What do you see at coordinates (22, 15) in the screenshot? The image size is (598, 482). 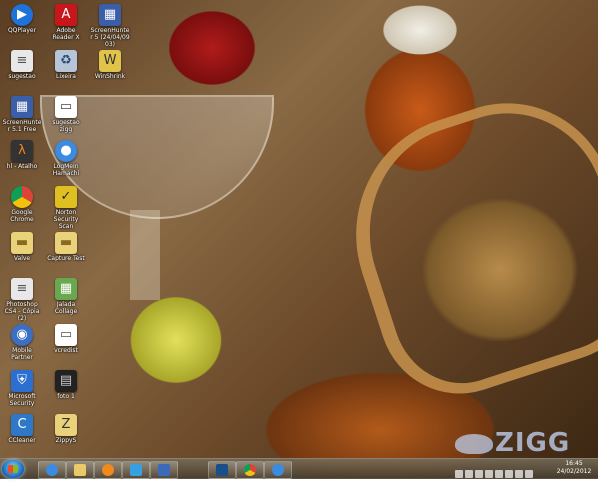 I see `qqplayer-icon: ▶` at bounding box center [22, 15].